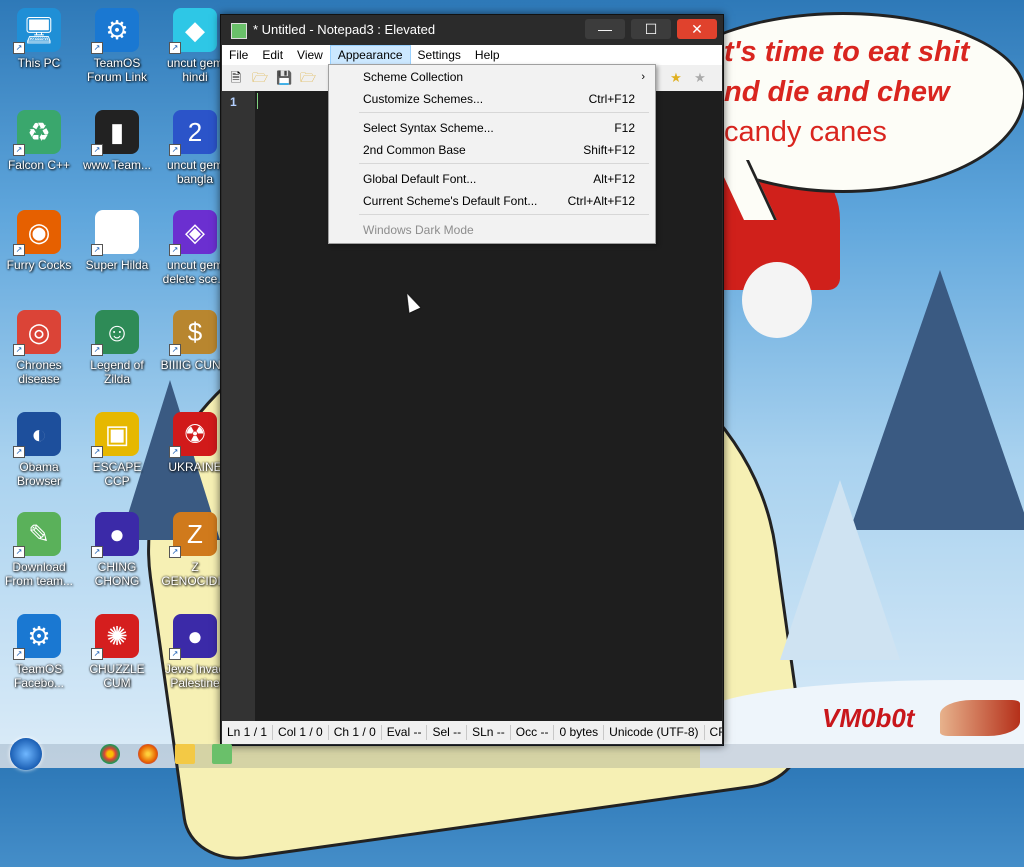  Describe the element at coordinates (344, 29) in the screenshot. I see `window-title: * Untitled - Notepad3 : Elevated` at that location.